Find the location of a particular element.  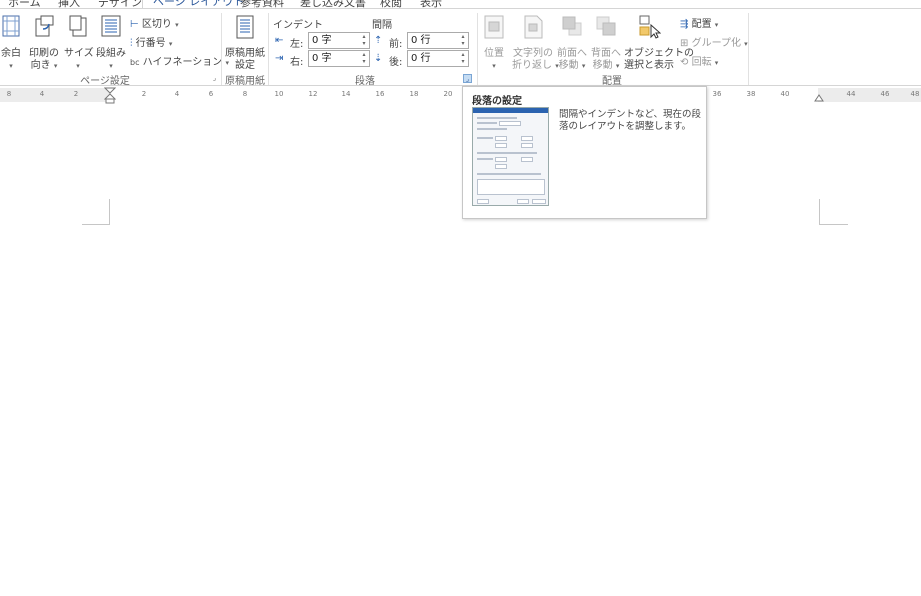

align-button: ⇶ 配置 ▾ is located at coordinates (699, 22).